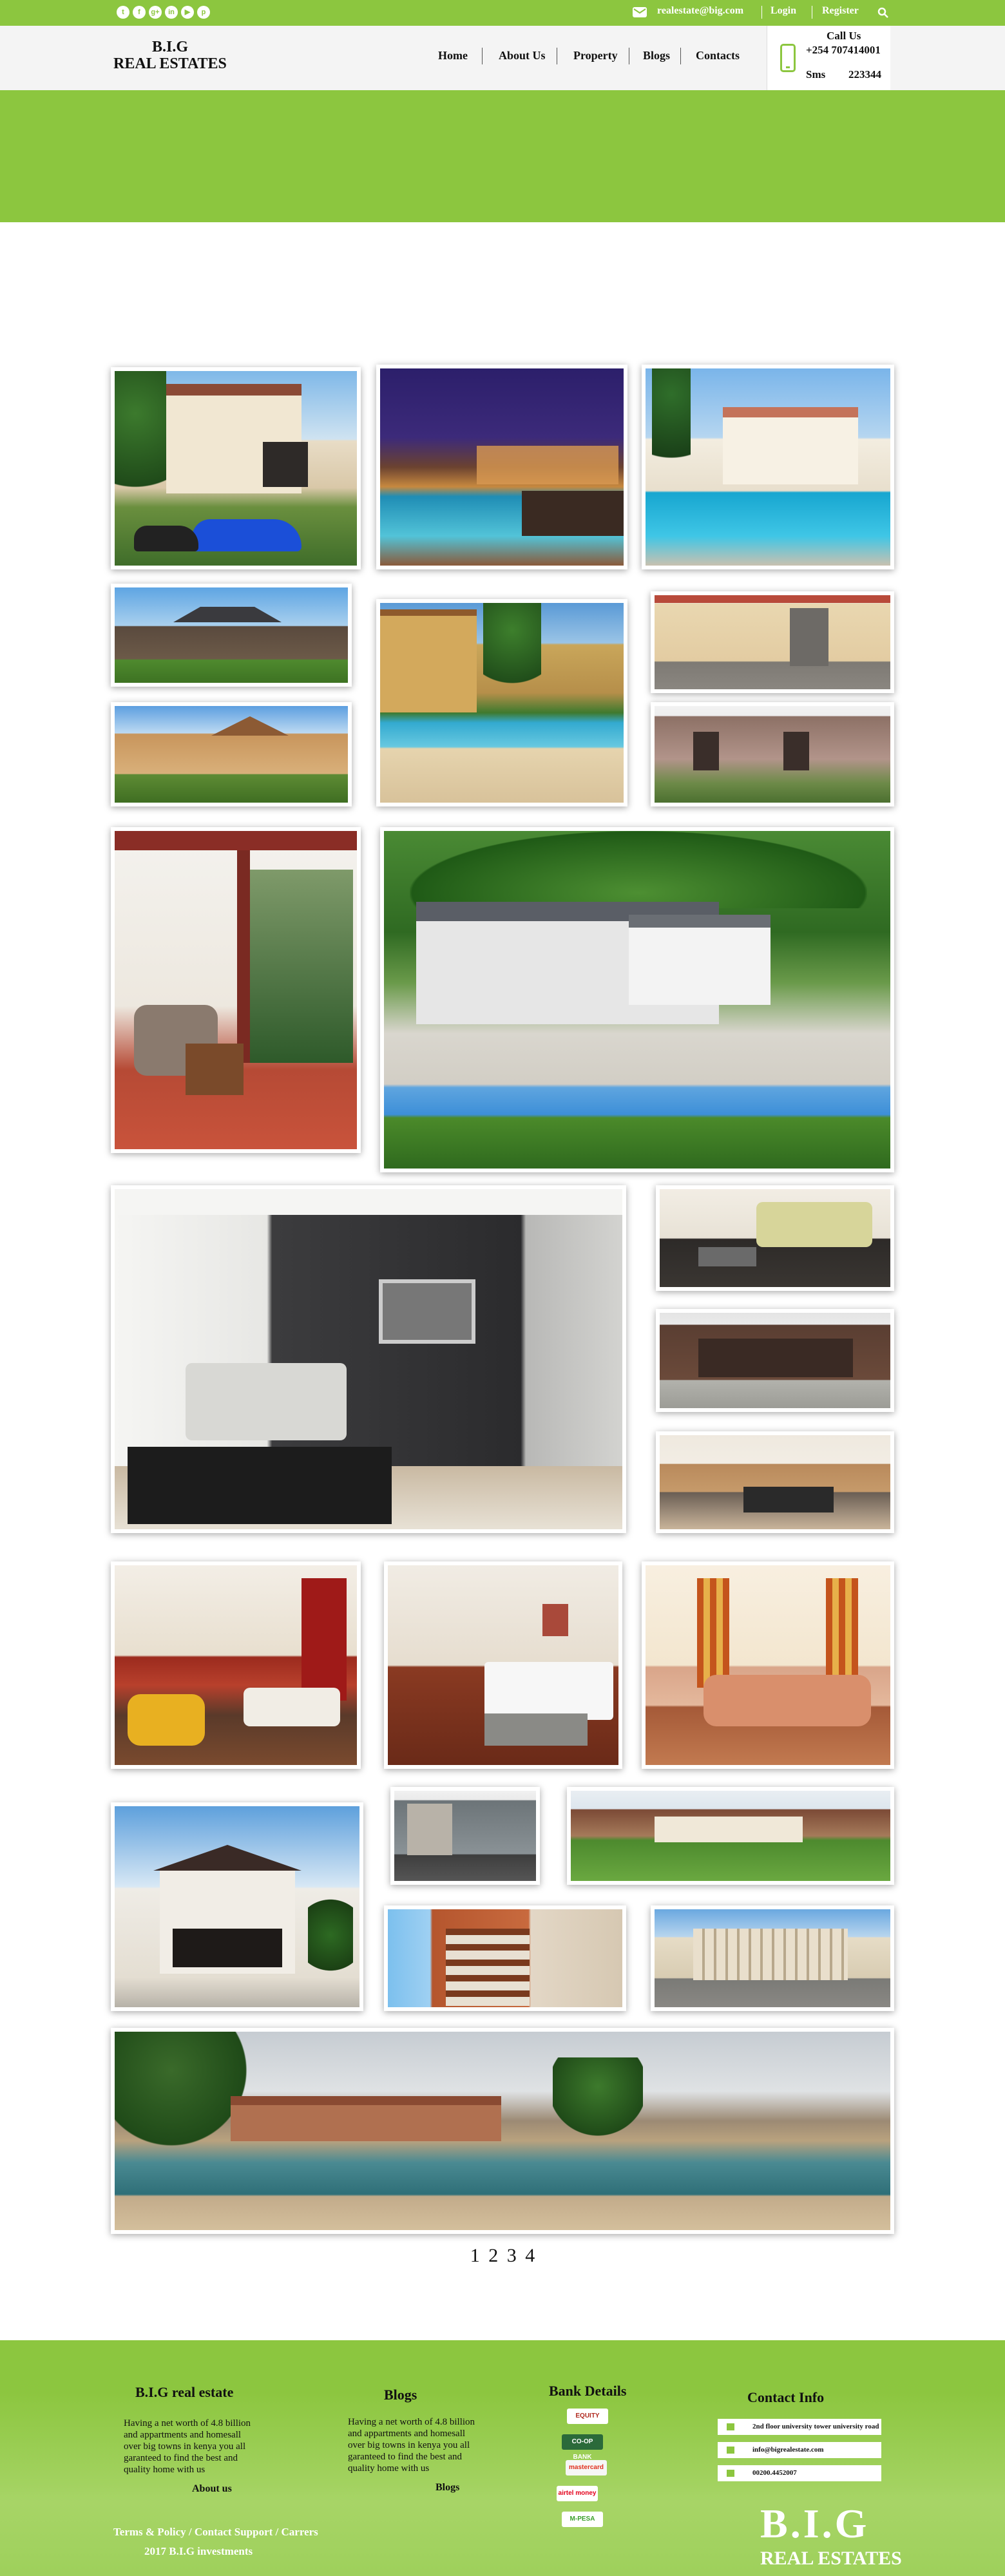 The width and height of the screenshot is (1005, 2576). I want to click on mpesa-logo: M-PESA, so click(583, 2519).